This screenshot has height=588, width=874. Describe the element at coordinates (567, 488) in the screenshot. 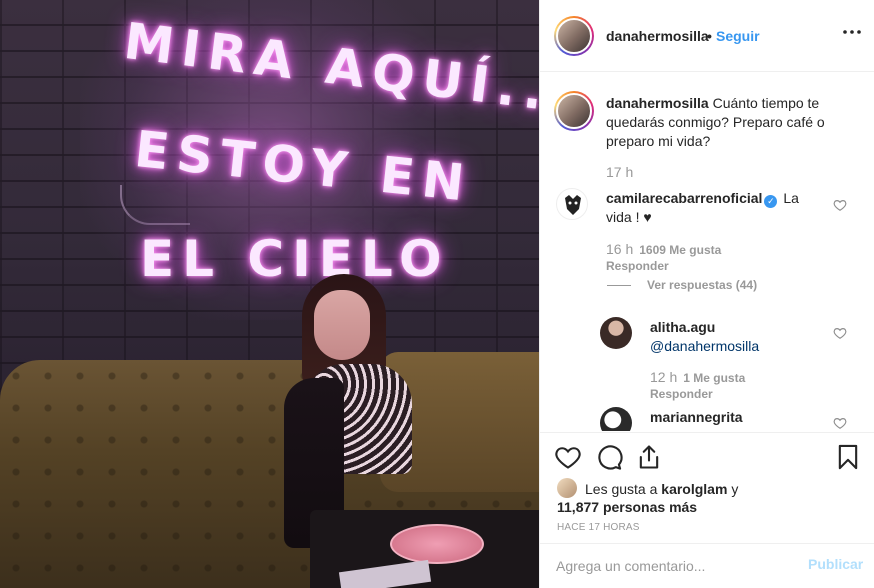

I see `liker-avatar` at that location.